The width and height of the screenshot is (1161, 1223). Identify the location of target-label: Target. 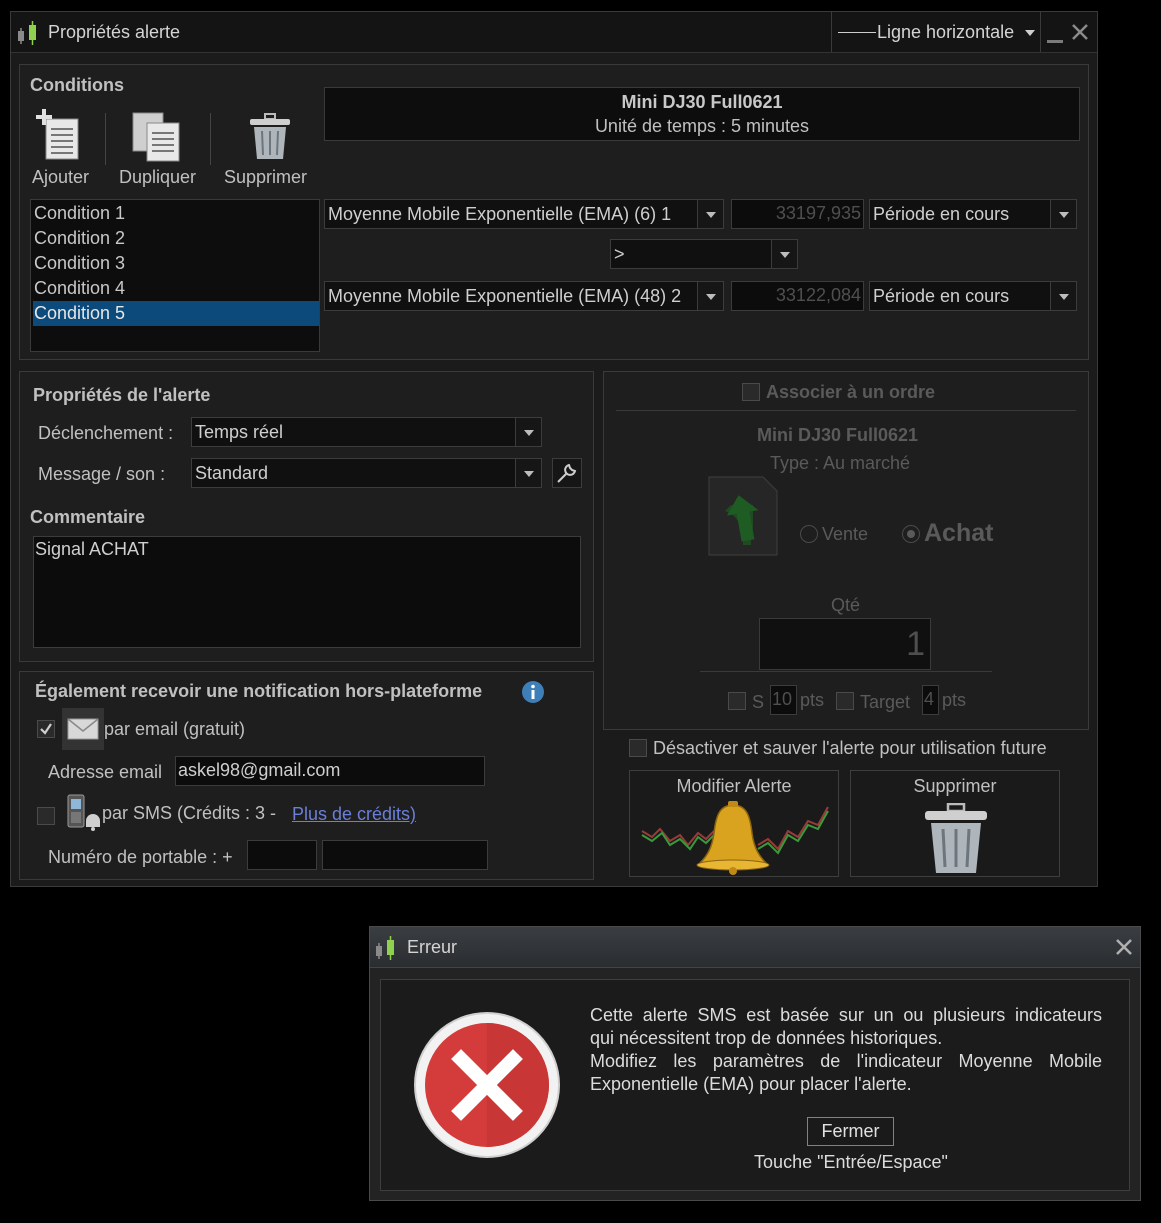
(885, 702).